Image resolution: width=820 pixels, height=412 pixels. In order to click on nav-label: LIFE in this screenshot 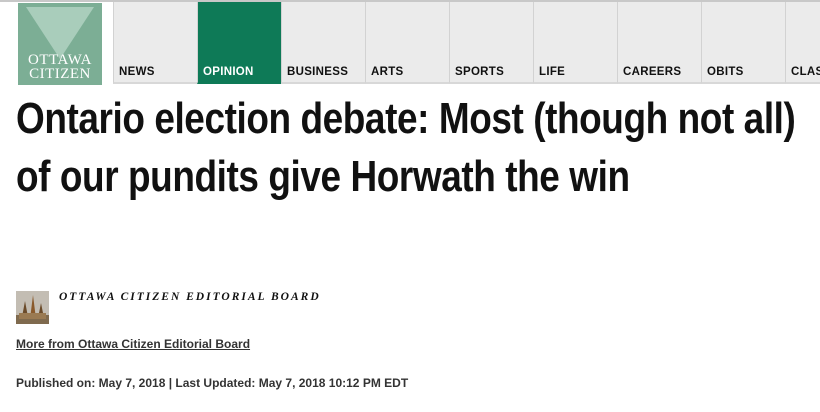, I will do `click(552, 72)`.